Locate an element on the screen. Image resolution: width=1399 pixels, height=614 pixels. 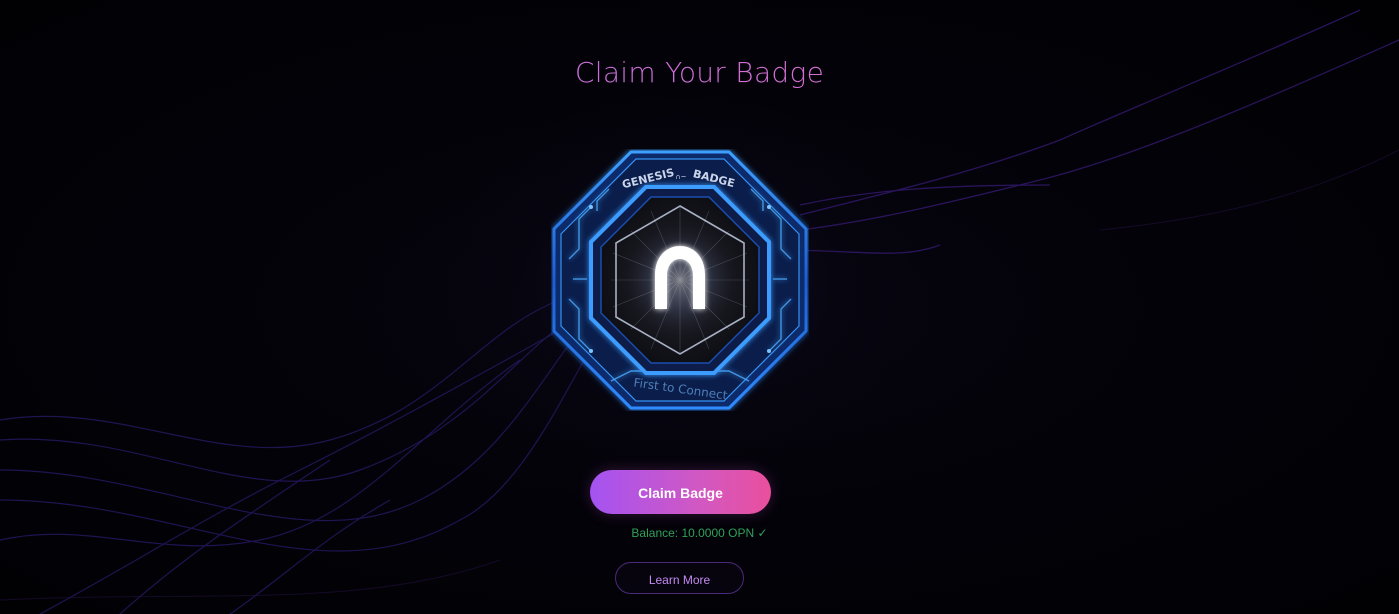
badge-top-mark: ∩~ is located at coordinates (681, 177).